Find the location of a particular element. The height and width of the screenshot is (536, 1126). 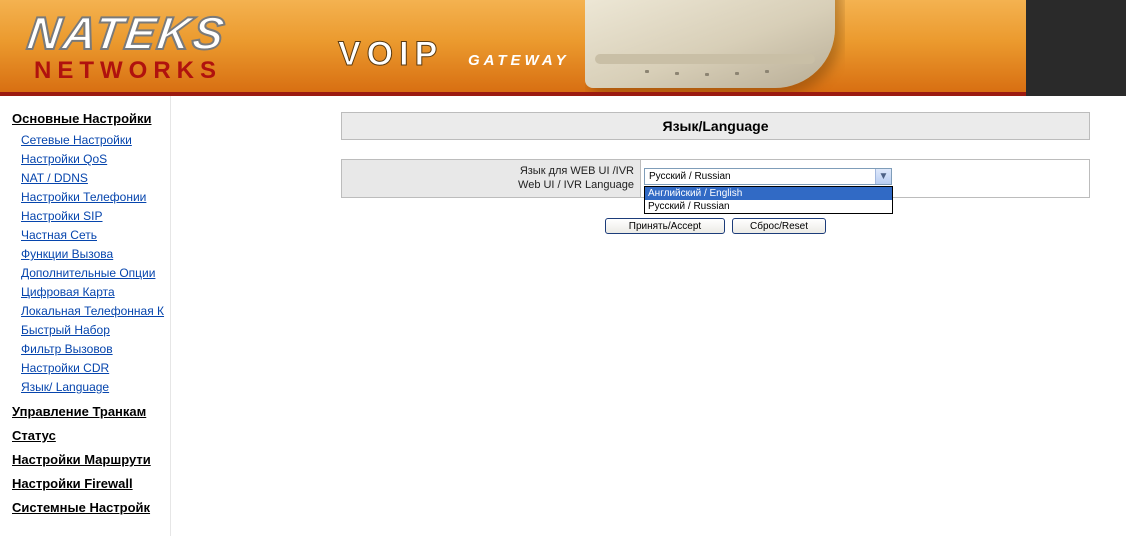

device-body is located at coordinates (710, 44).